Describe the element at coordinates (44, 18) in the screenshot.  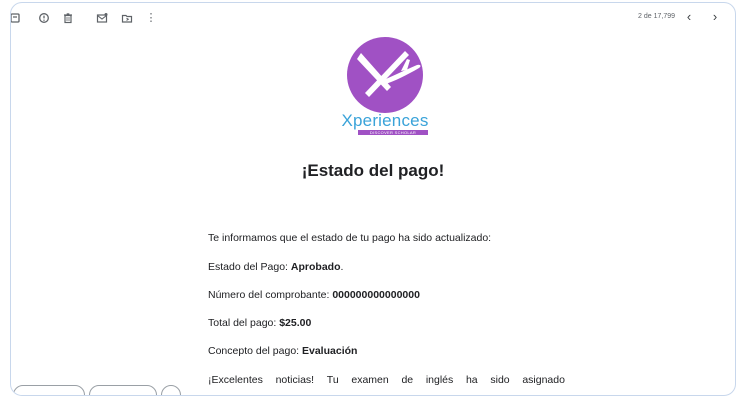
I see `report-spam-icon` at that location.